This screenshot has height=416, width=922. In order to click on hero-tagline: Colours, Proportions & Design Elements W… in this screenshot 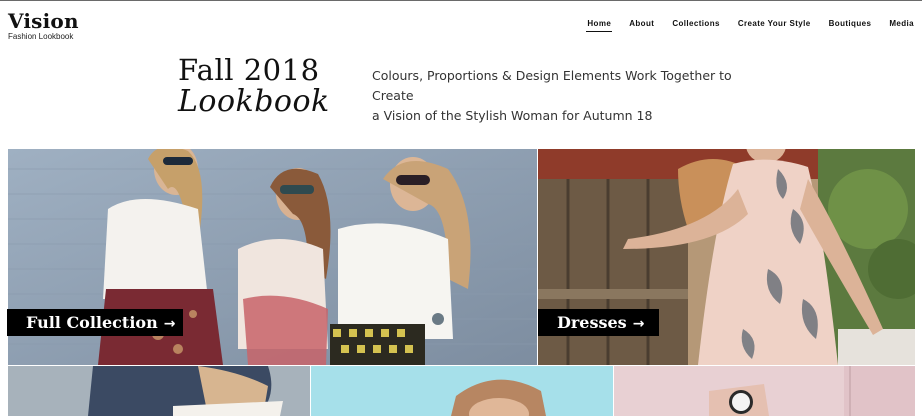, I will do `click(567, 96)`.